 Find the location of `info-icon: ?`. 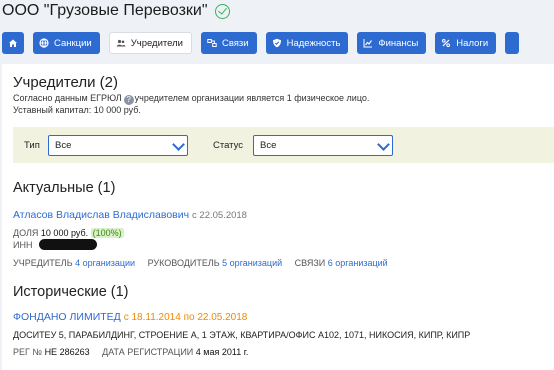

info-icon: ? is located at coordinates (128, 100).